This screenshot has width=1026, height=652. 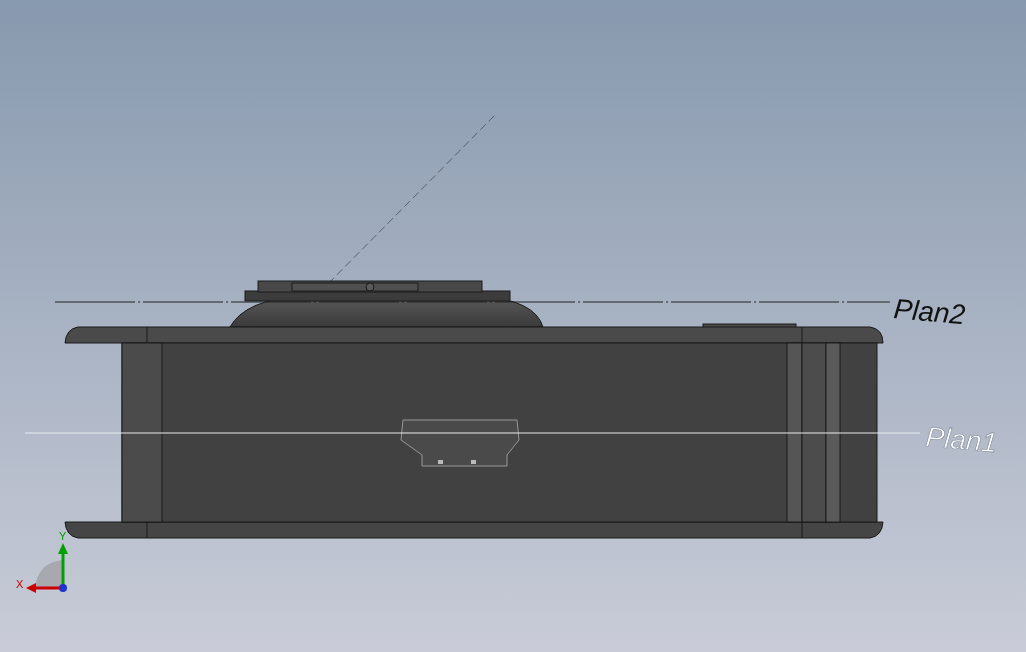 What do you see at coordinates (929, 312) in the screenshot?
I see `plane-label: Plan2` at bounding box center [929, 312].